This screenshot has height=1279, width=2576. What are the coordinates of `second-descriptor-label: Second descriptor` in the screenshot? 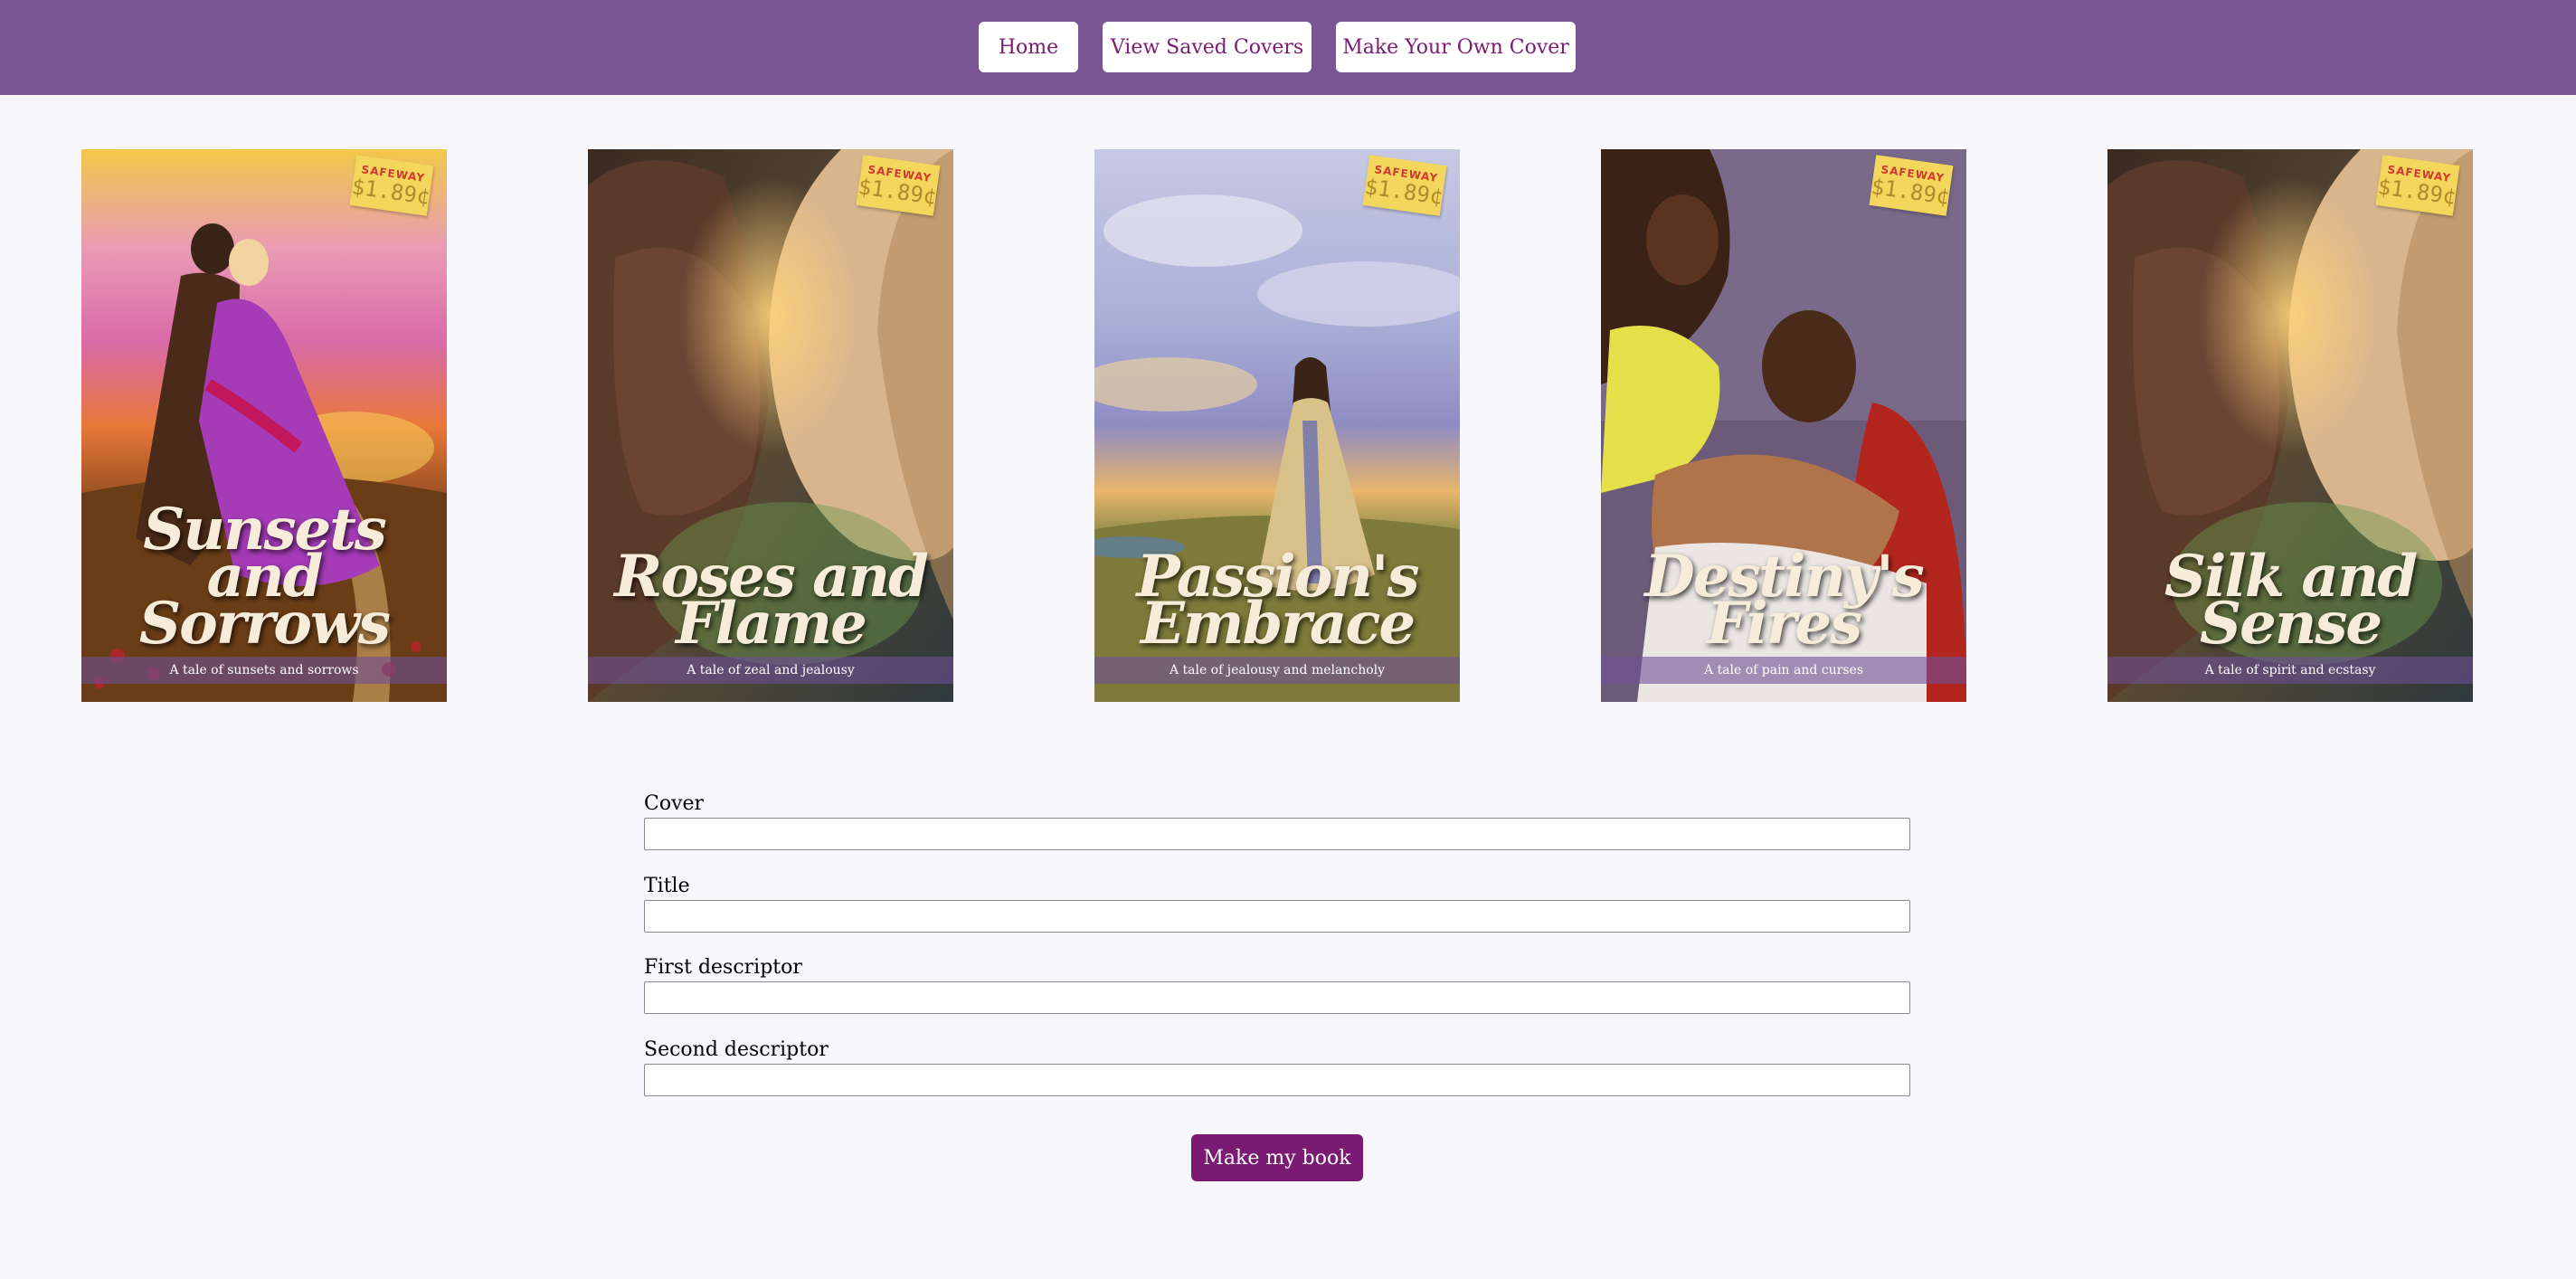 It's located at (736, 1049).